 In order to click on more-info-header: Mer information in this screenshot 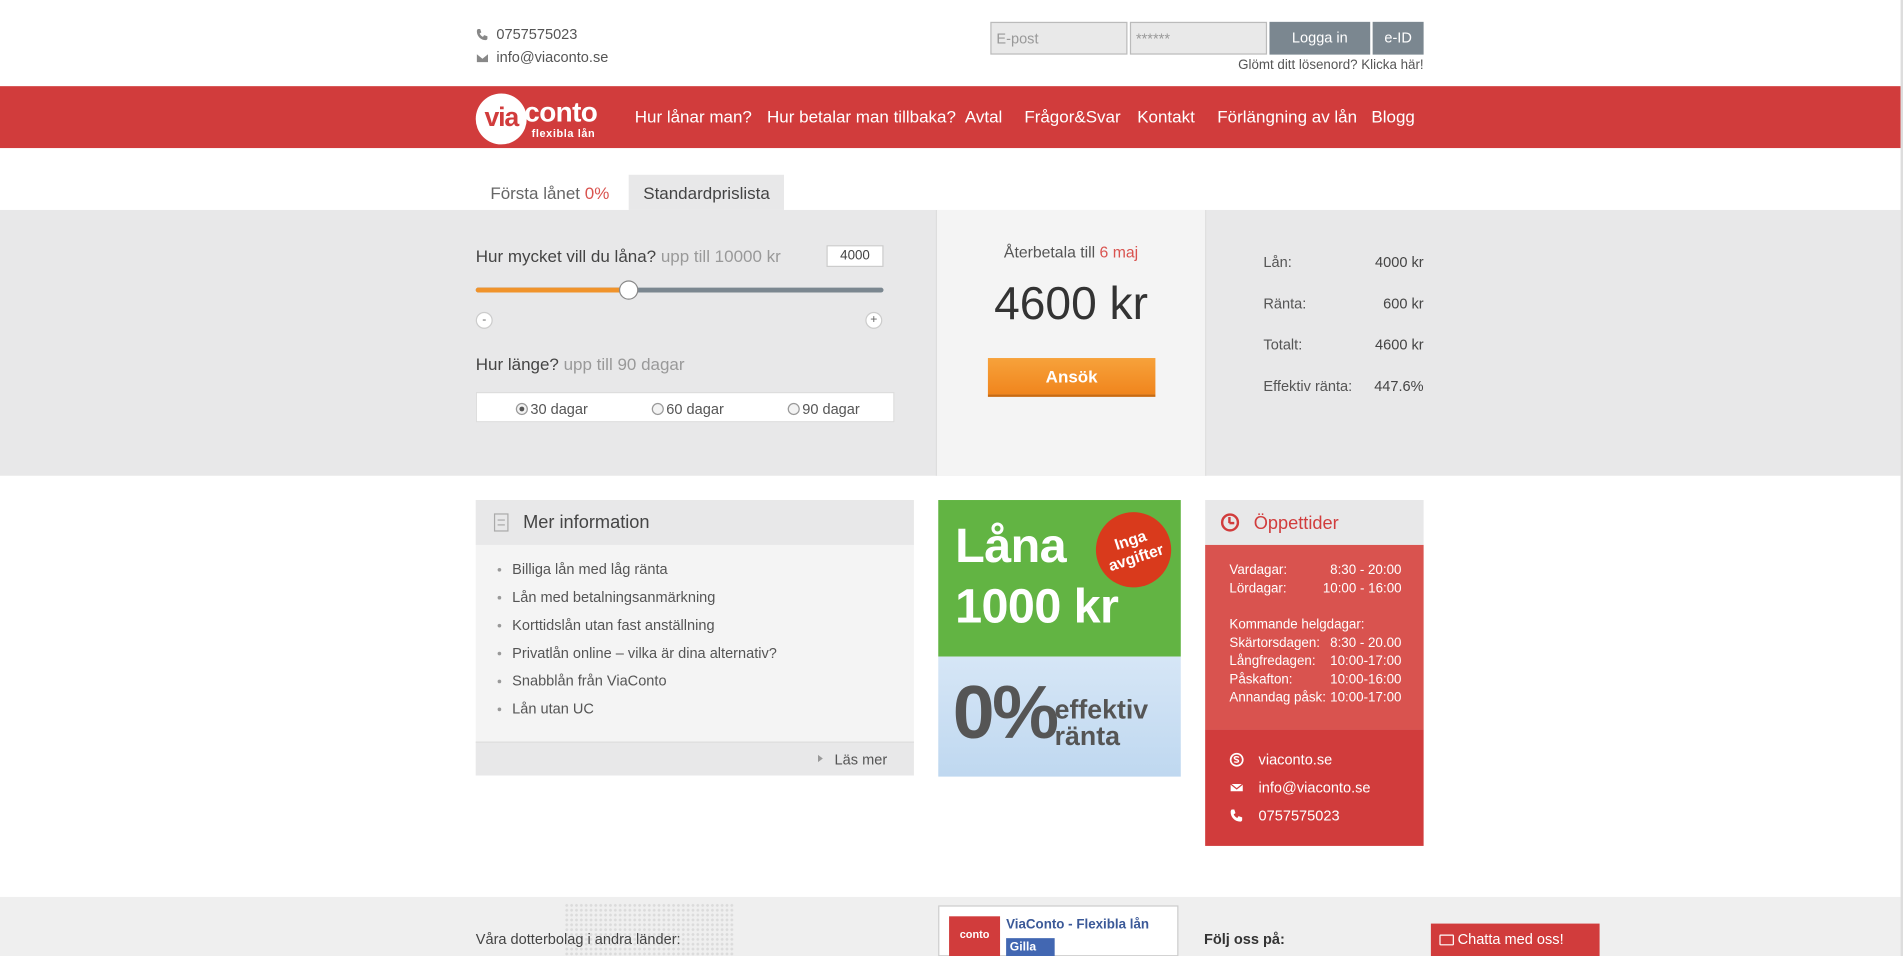, I will do `click(694, 522)`.